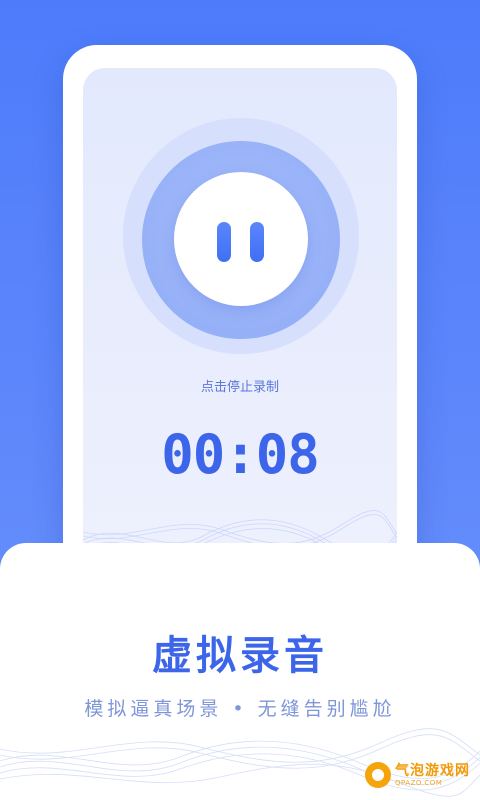 The height and width of the screenshot is (800, 480). Describe the element at coordinates (240, 454) in the screenshot. I see `recording-timer: 00:08` at that location.